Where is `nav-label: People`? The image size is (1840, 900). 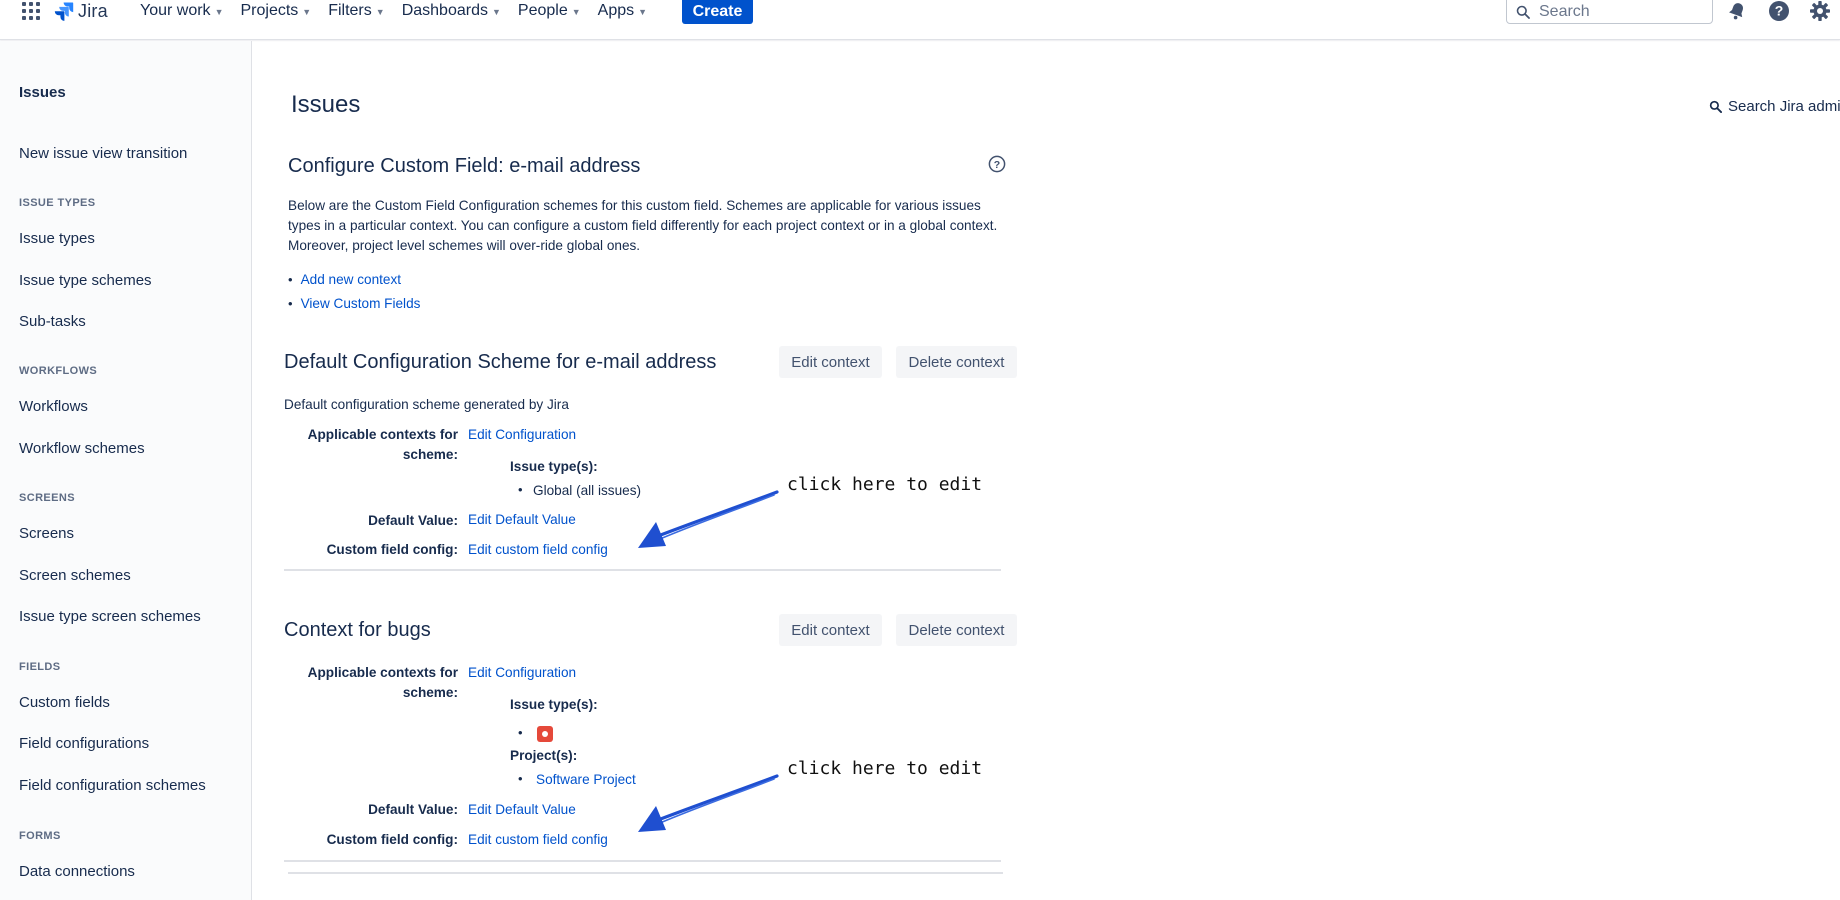 nav-label: People is located at coordinates (542, 10).